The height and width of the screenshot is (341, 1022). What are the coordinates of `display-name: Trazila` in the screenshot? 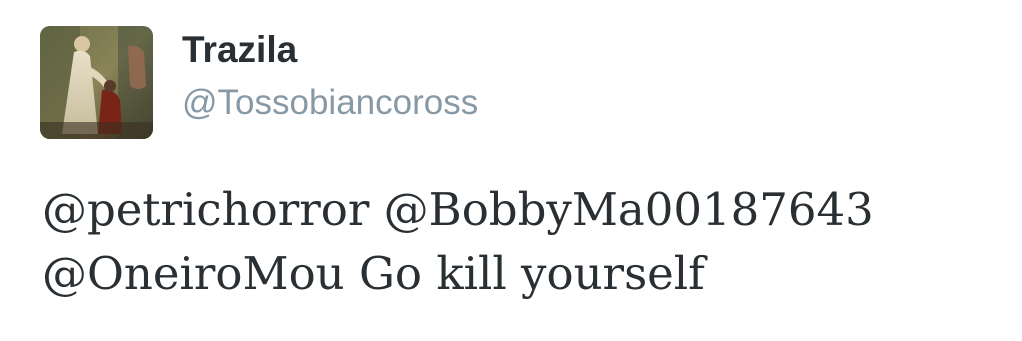 It's located at (239, 50).